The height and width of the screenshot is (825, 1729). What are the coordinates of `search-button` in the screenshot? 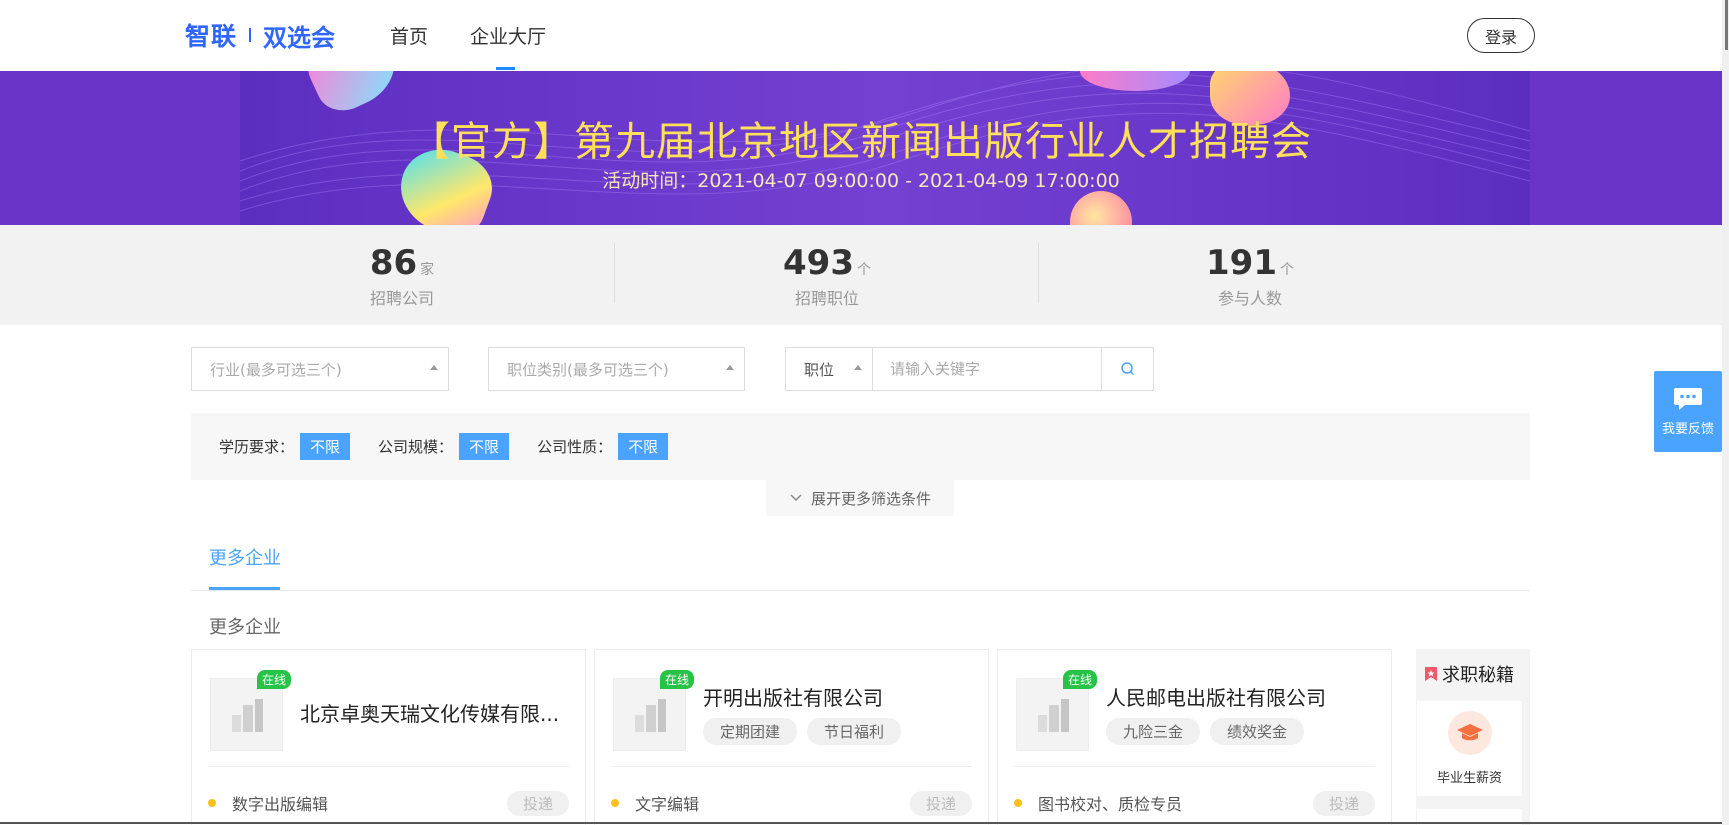 It's located at (1127, 369).